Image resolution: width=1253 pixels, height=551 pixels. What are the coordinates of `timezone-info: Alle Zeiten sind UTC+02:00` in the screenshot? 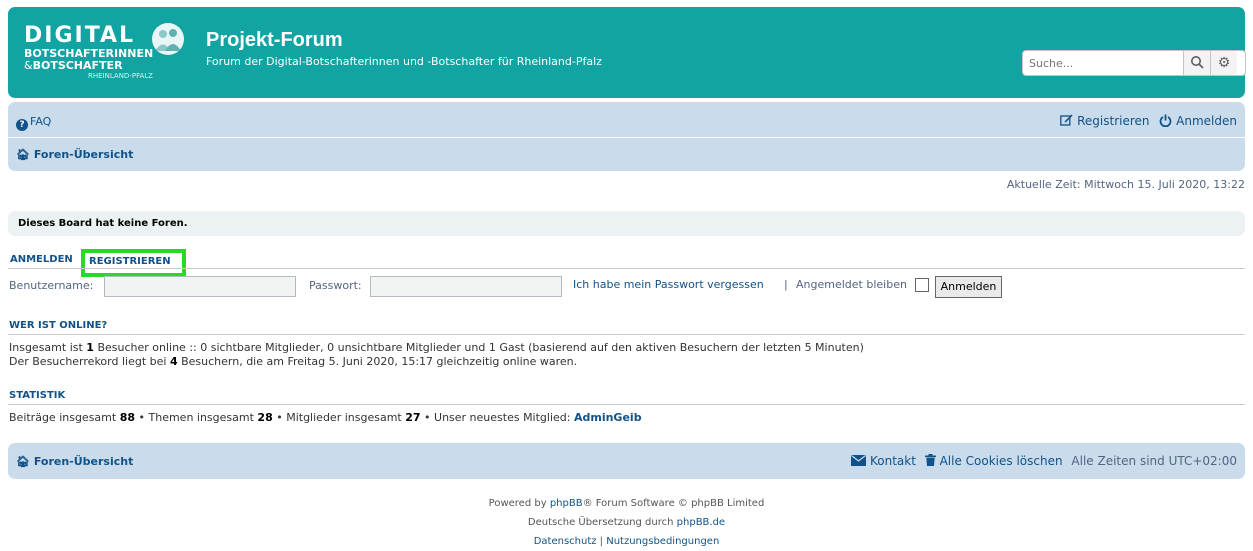 It's located at (1154, 461).